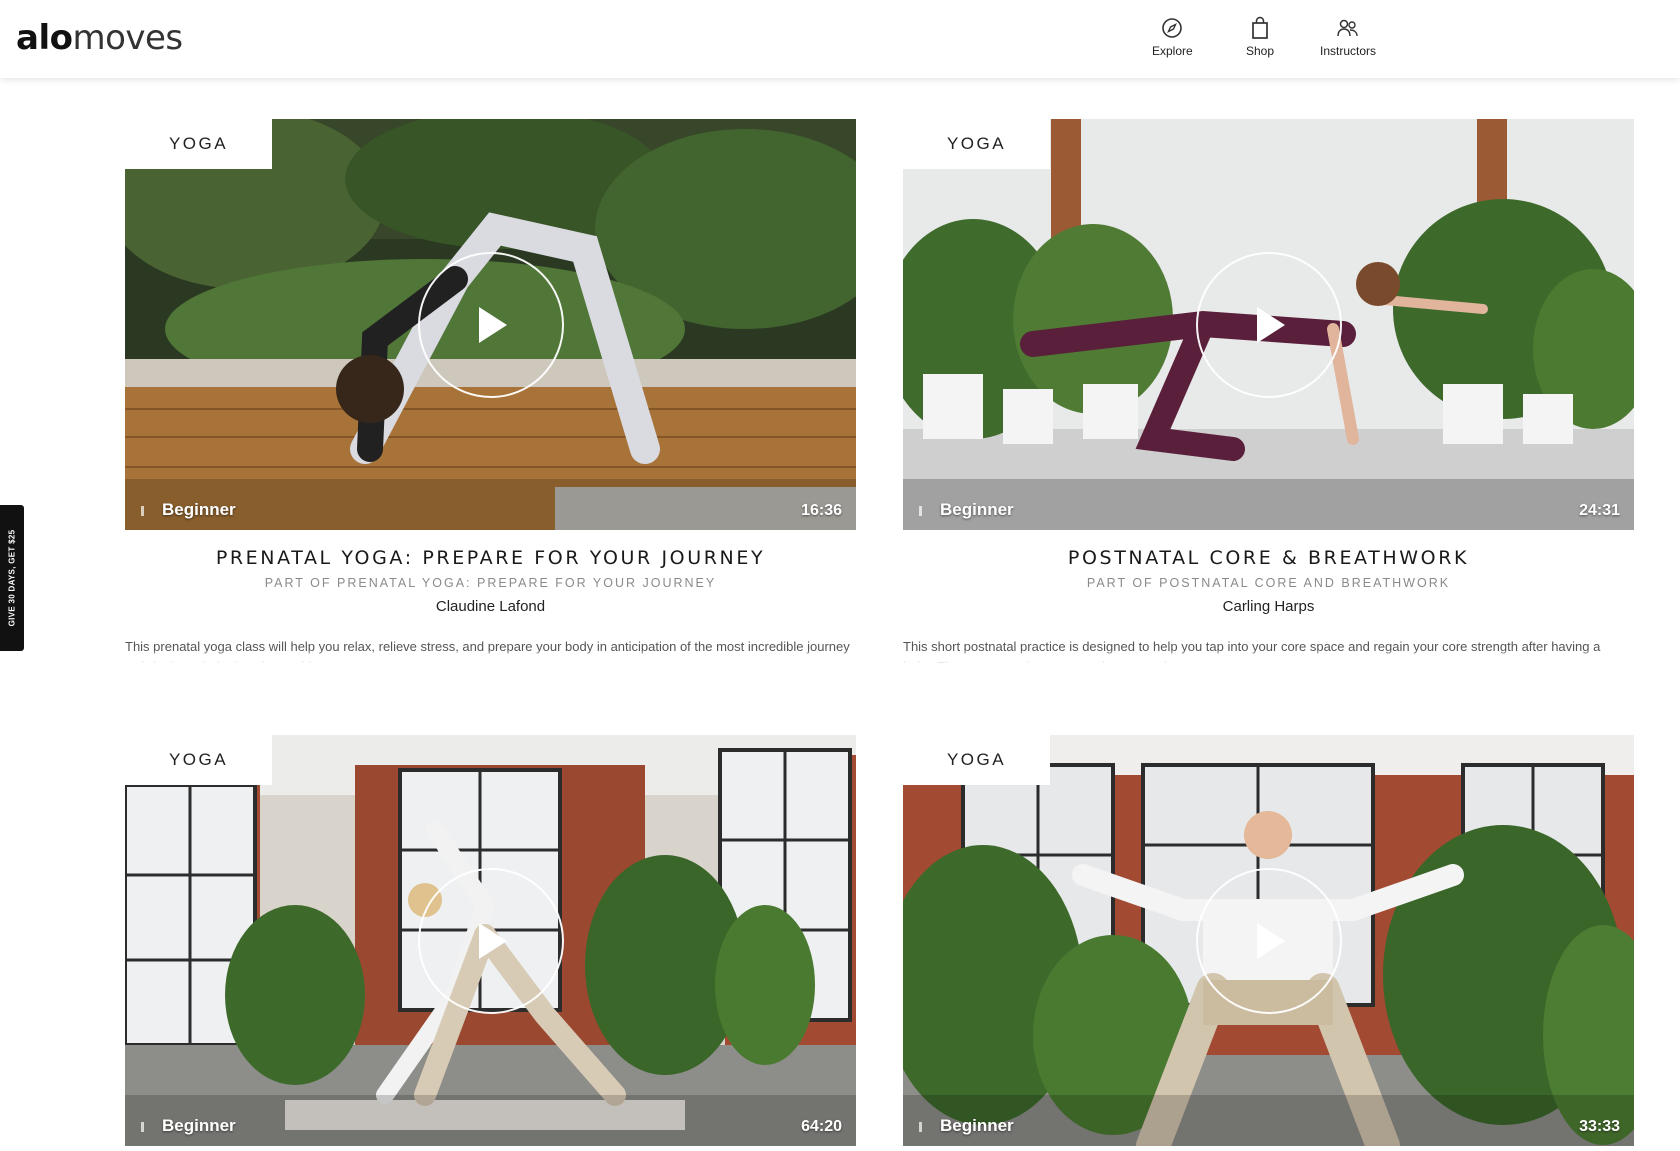 Image resolution: width=1680 pixels, height=1151 pixels. I want to click on nav-instructors-label: Instructors, so click(1348, 51).